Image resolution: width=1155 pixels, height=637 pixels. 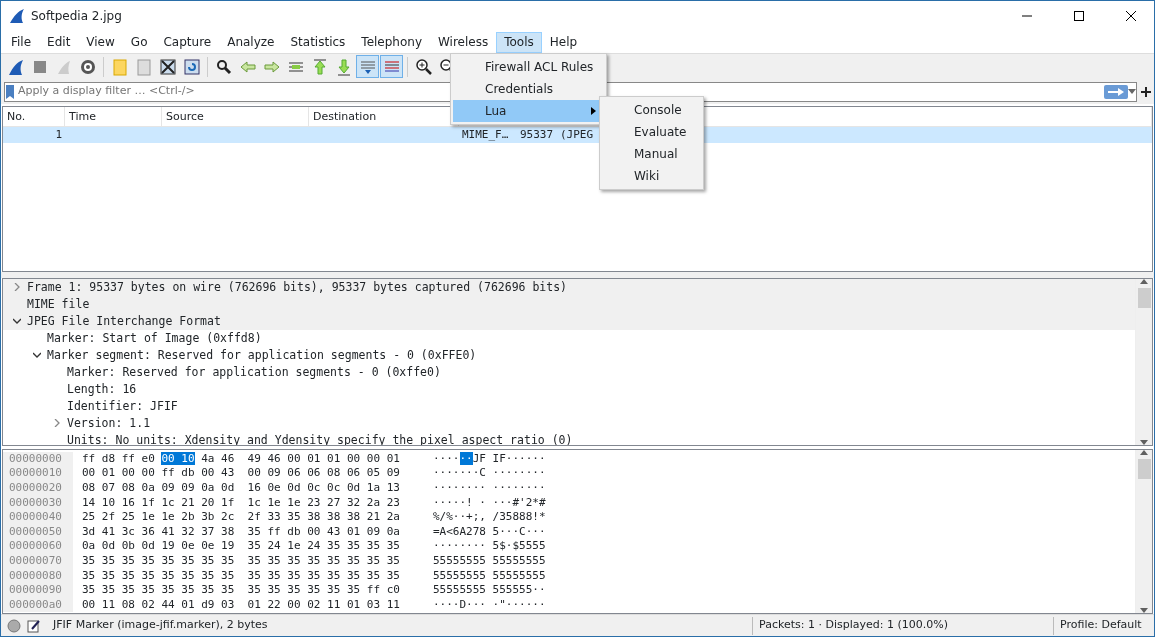 I want to click on offset-label: 00000010, so click(x=35, y=473).